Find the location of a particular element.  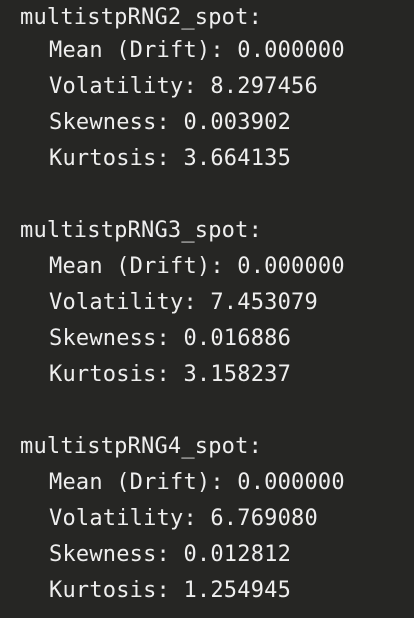

stat-line-kurtosis: Kurtosis: 3.664135 is located at coordinates (170, 159).